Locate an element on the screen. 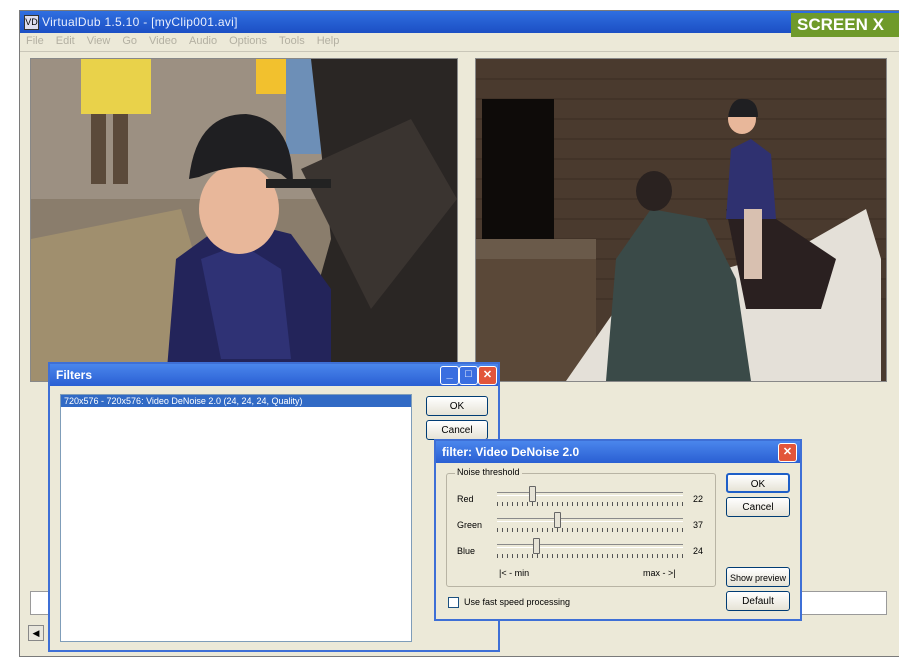 Image resolution: width=899 pixels, height=662 pixels. denoise-dialog-title: filter: Video DeNoise 2.0 is located at coordinates (511, 452).